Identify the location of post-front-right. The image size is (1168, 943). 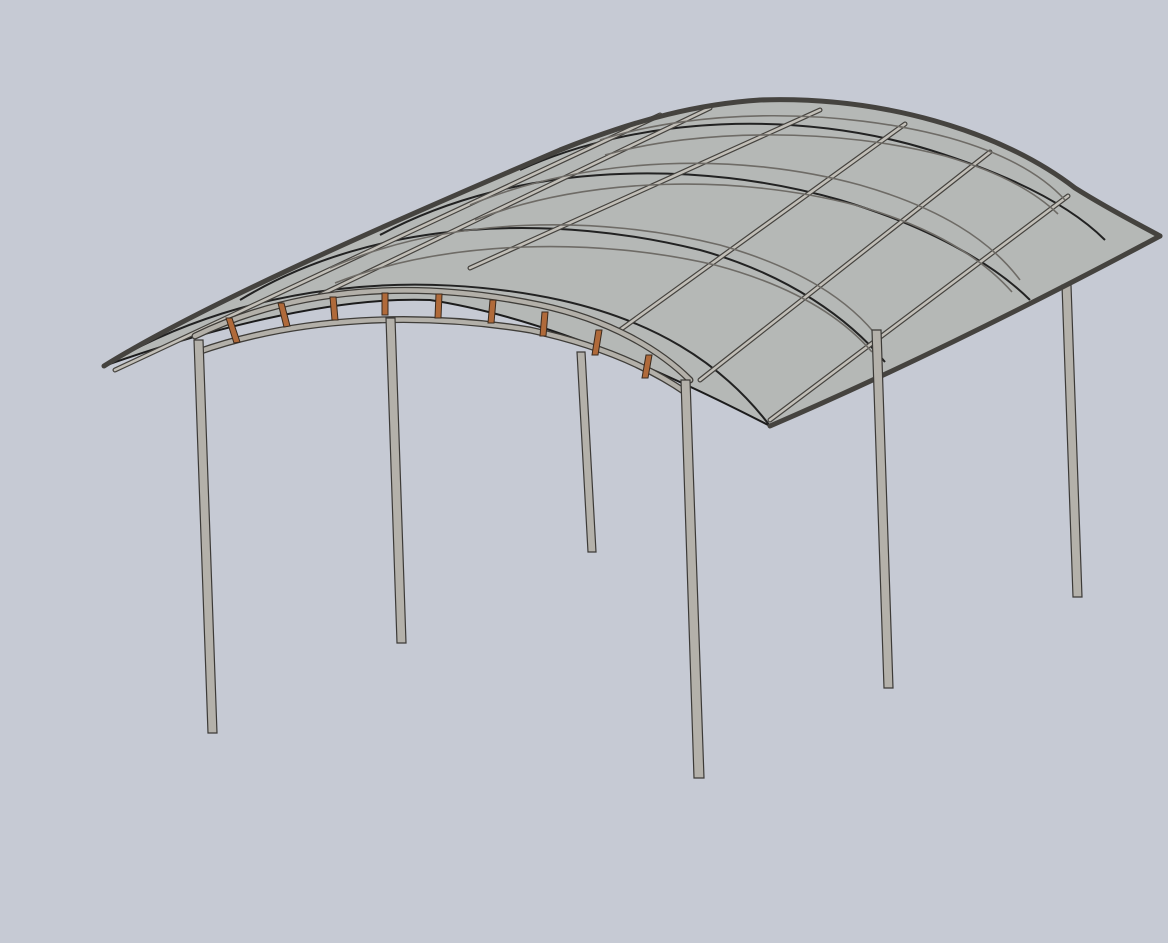
(692, 579).